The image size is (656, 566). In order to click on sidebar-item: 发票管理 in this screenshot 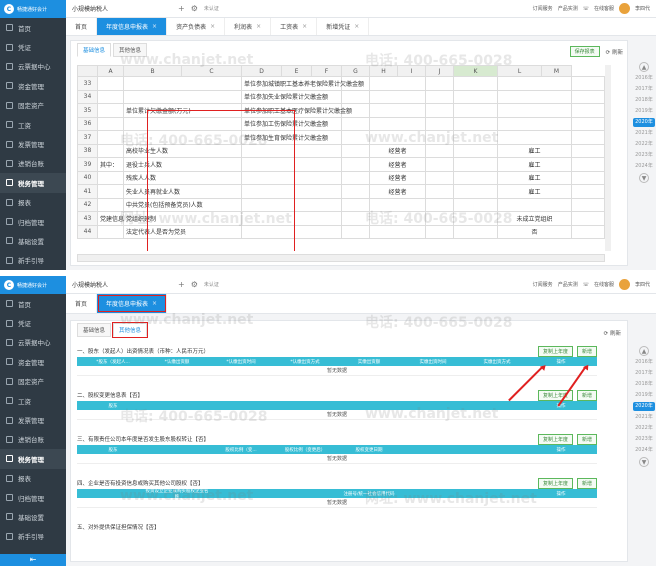, I will do `click(33, 419)`.